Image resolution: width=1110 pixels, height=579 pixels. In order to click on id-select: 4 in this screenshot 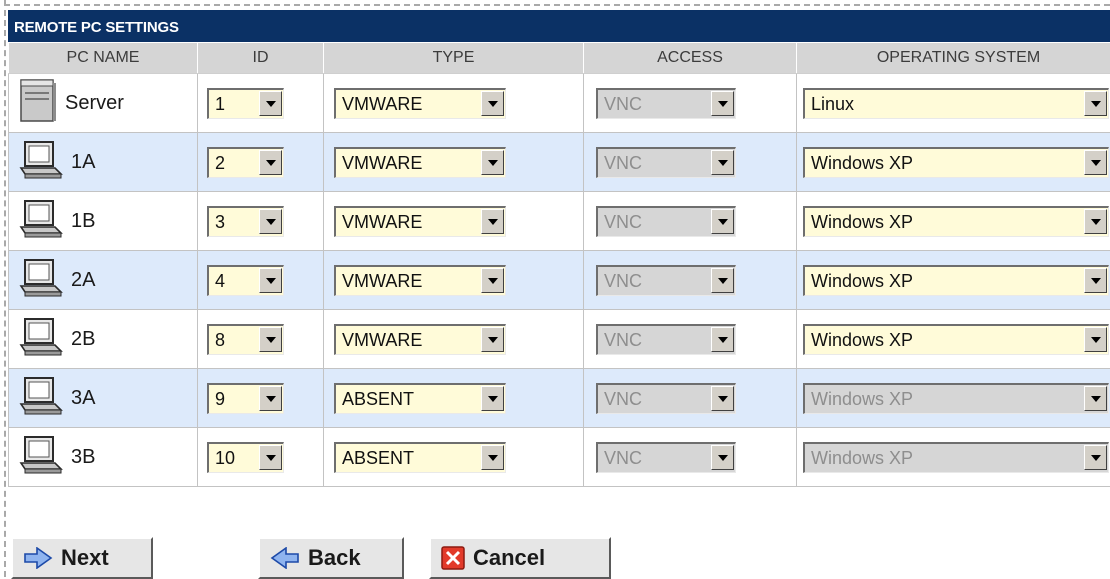, I will do `click(245, 280)`.